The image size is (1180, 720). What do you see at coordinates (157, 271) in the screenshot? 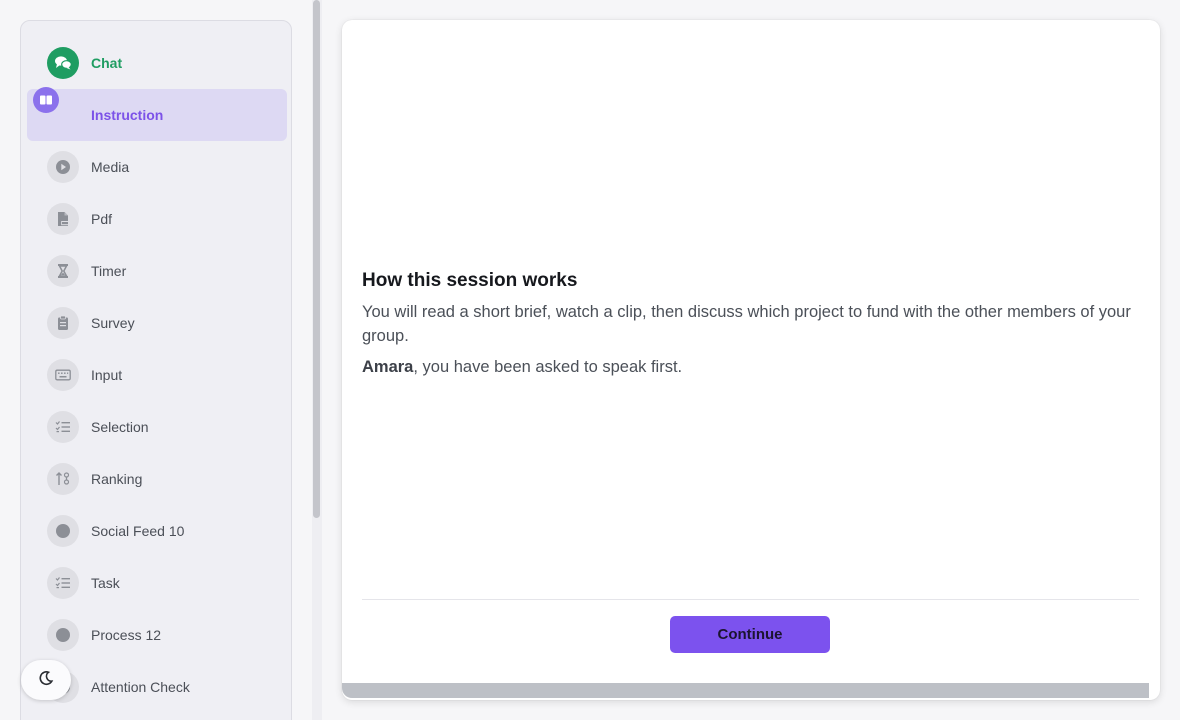
I see `sidebar-item-timer: Timer` at bounding box center [157, 271].